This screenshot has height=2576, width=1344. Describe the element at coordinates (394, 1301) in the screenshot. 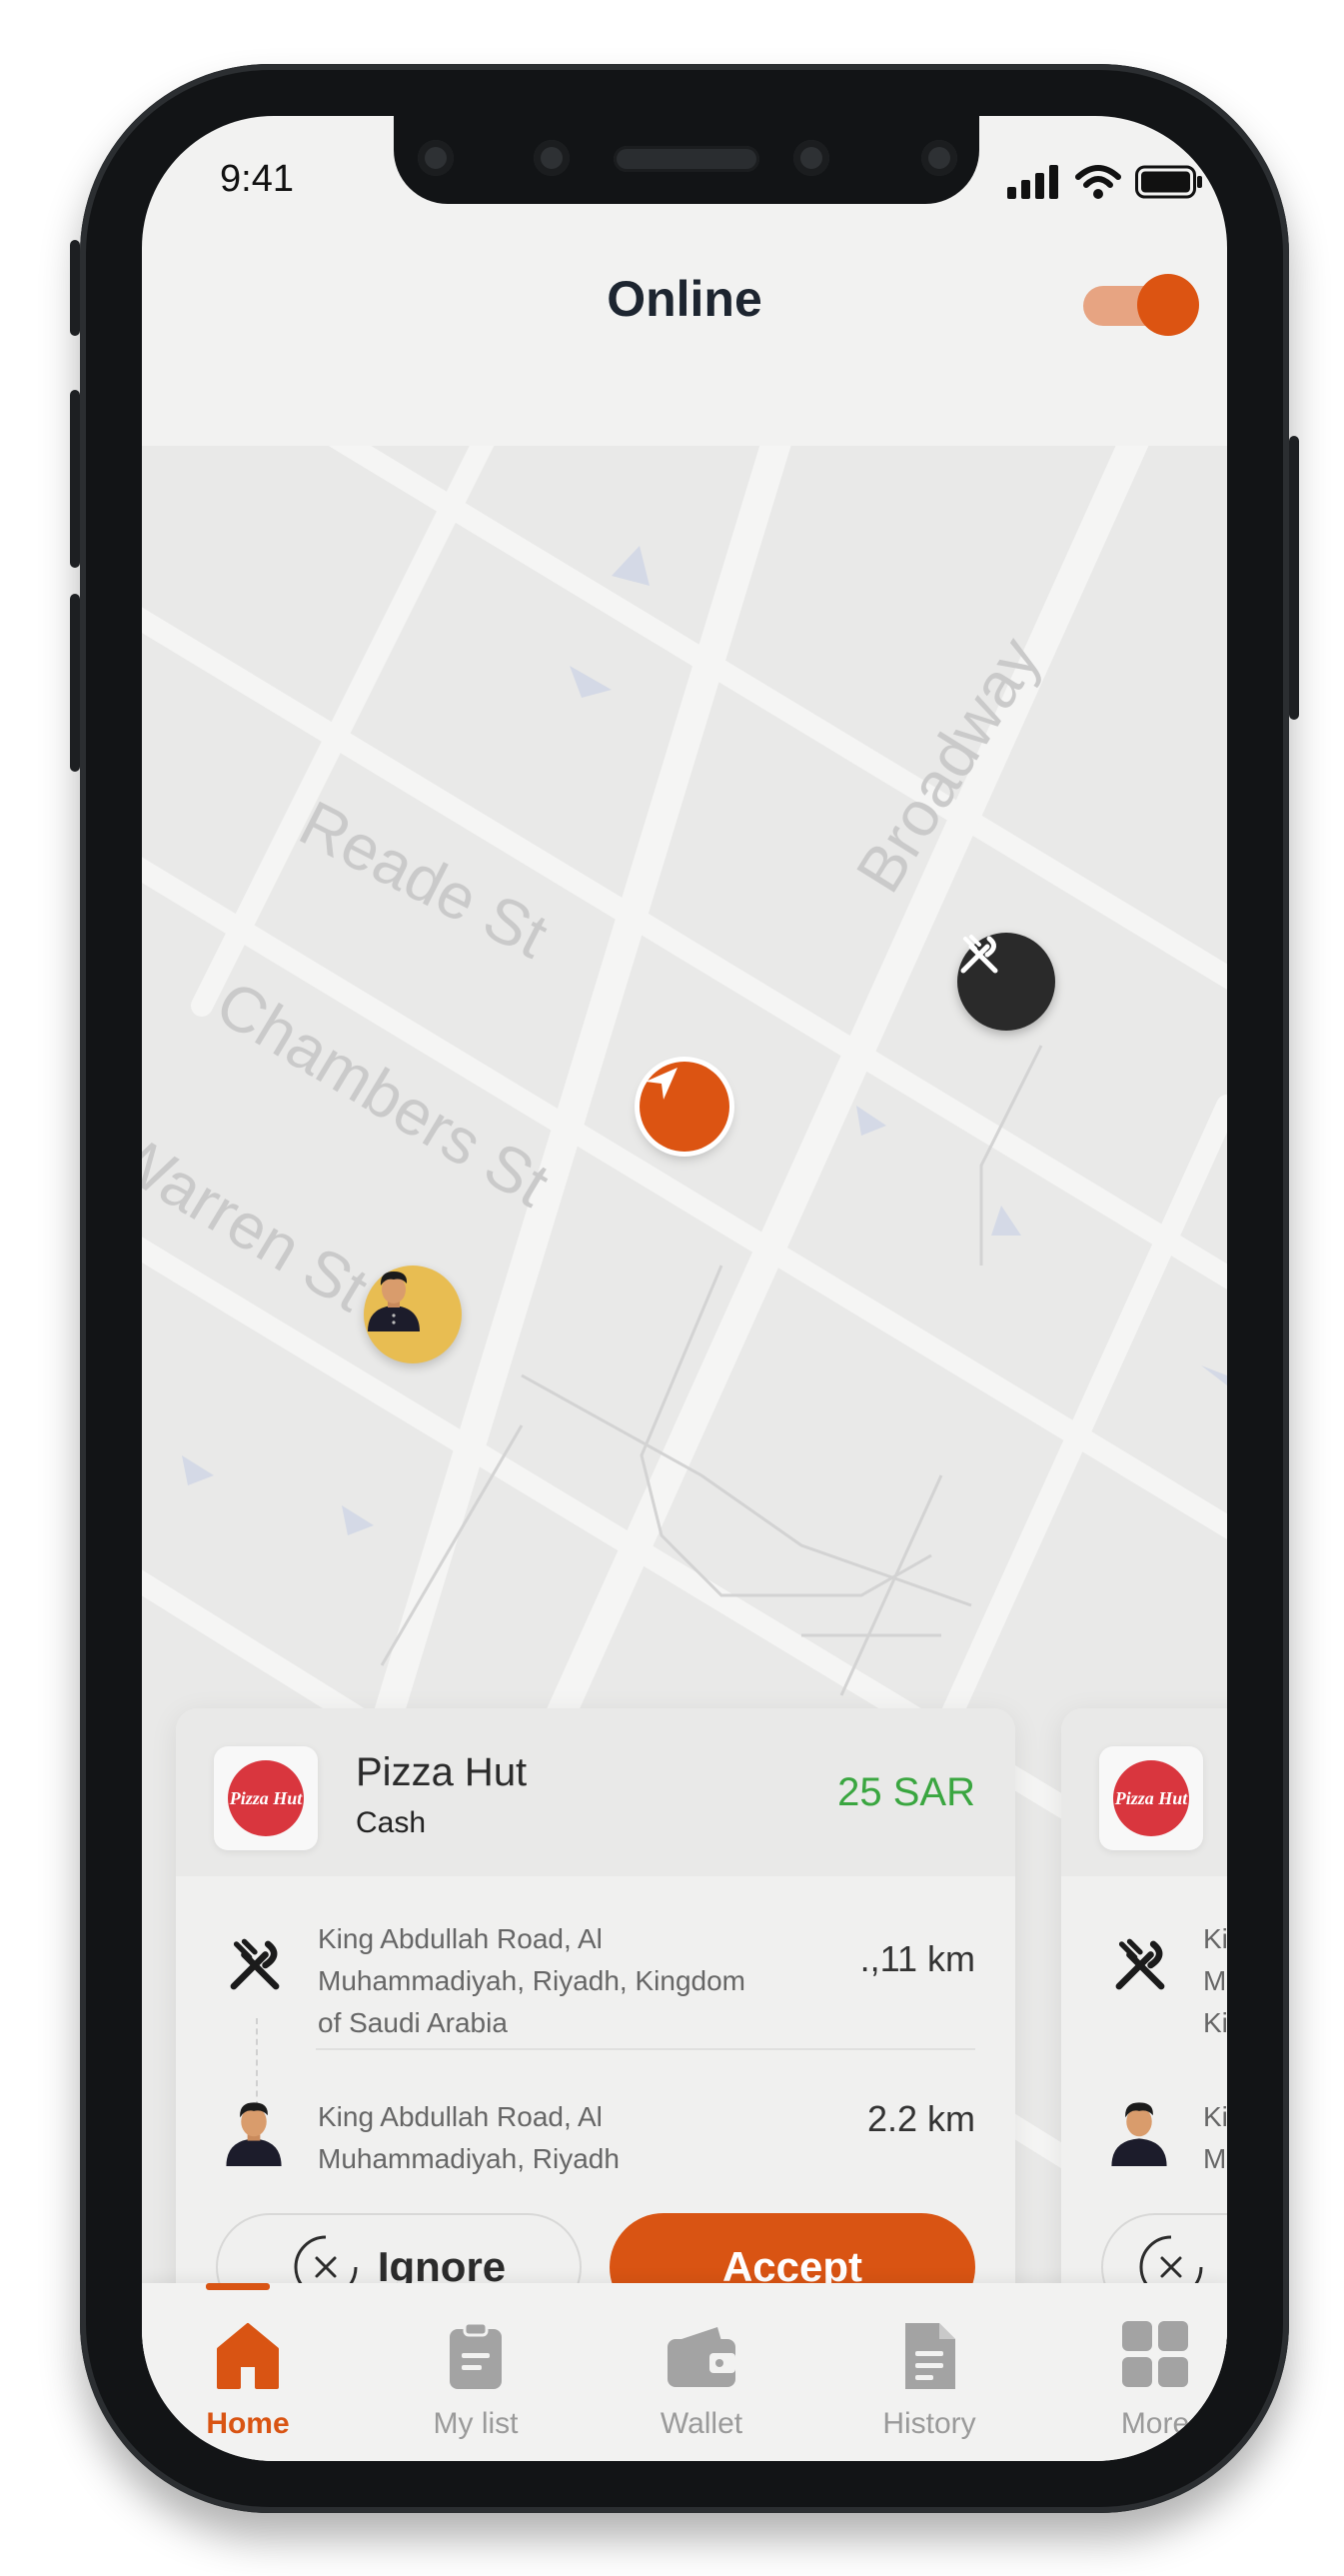

I see `customer-avatar-icon` at that location.